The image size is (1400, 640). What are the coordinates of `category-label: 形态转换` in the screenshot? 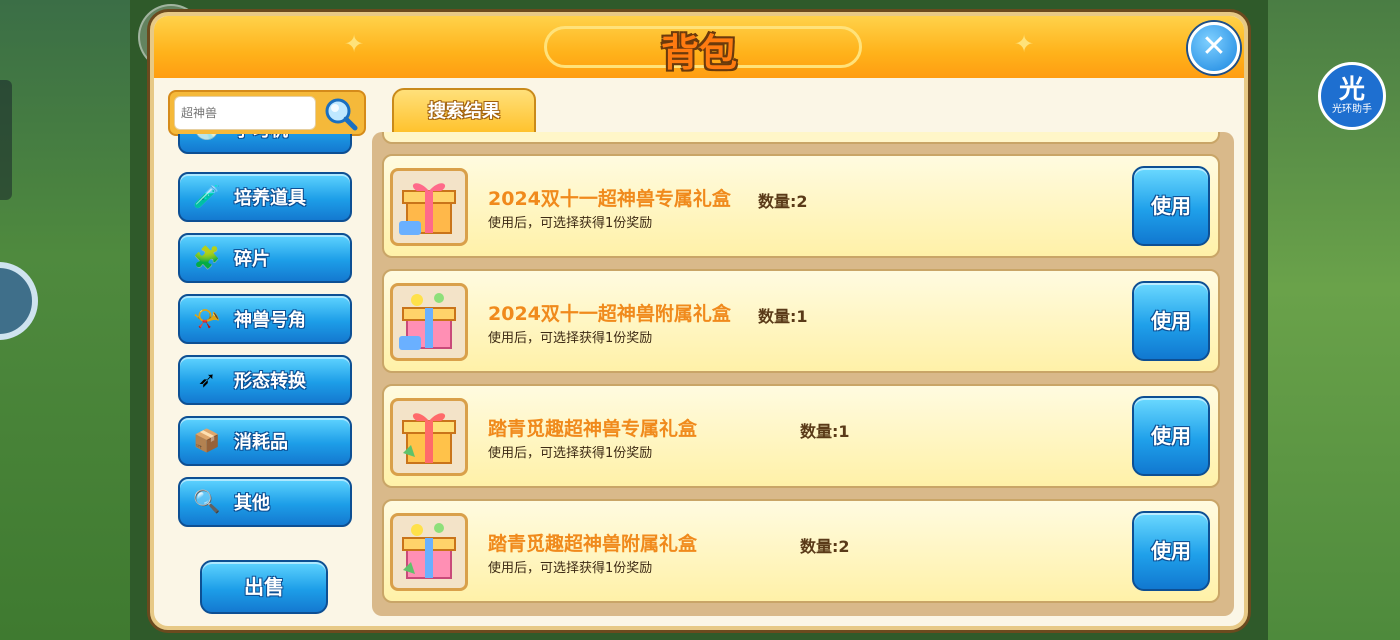 It's located at (270, 381).